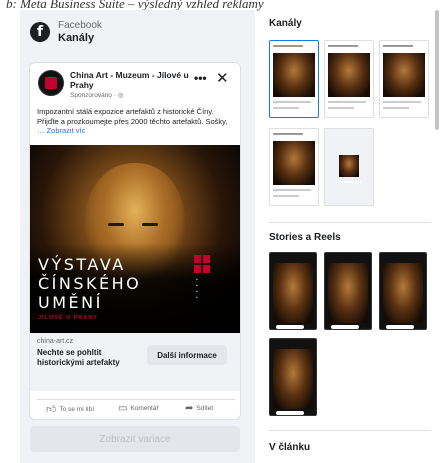 This screenshot has height=463, width=441. What do you see at coordinates (189, 408) in the screenshot?
I see `share-icon: ➦` at bounding box center [189, 408].